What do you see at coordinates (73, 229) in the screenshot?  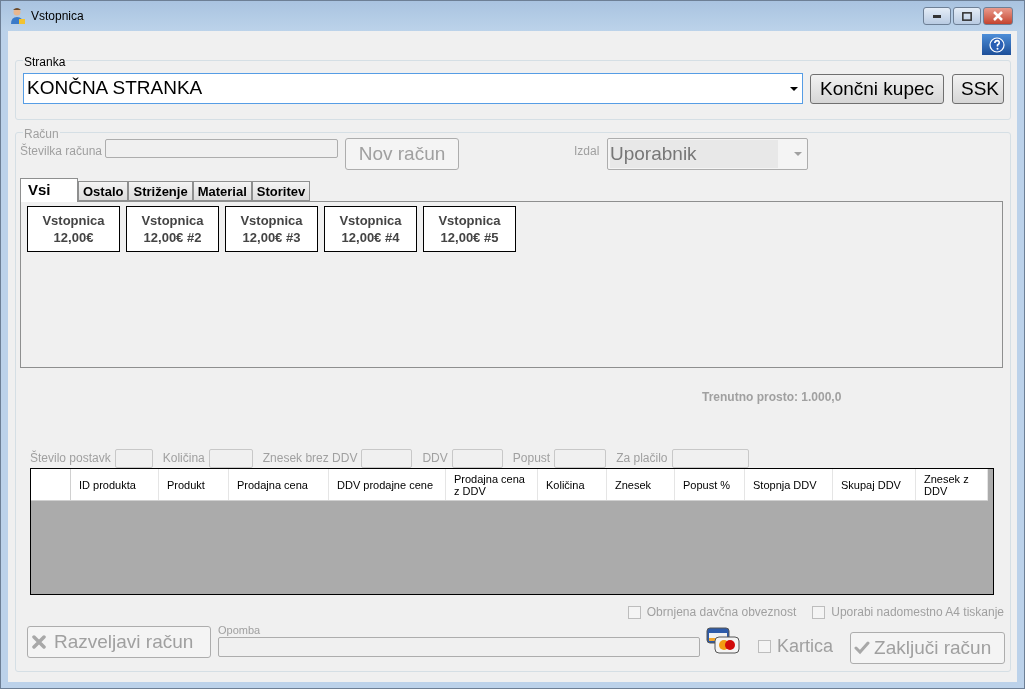 I see `product-button: Vstopnica 12,00€` at bounding box center [73, 229].